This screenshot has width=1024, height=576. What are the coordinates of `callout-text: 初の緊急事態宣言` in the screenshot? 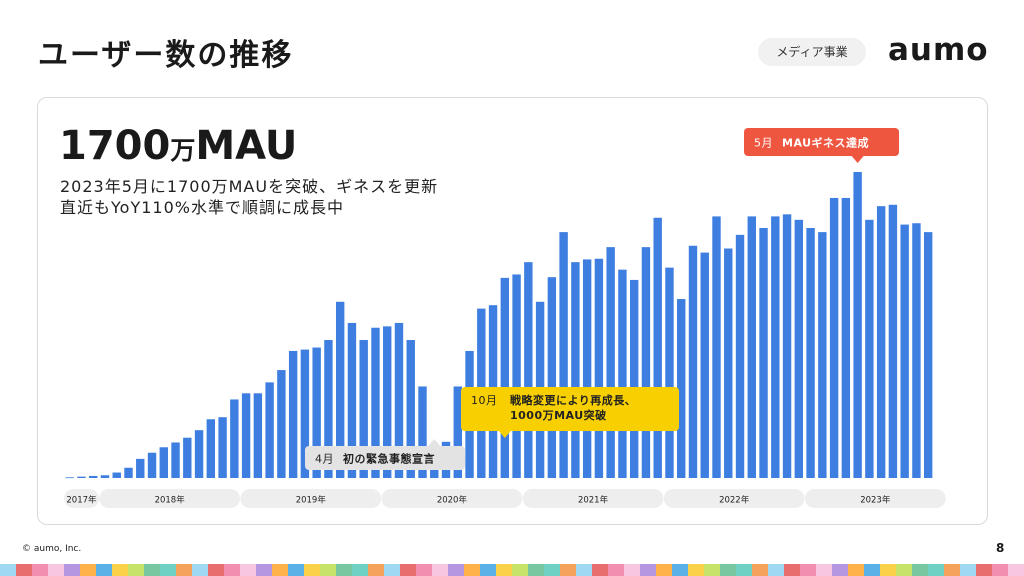 It's located at (389, 459).